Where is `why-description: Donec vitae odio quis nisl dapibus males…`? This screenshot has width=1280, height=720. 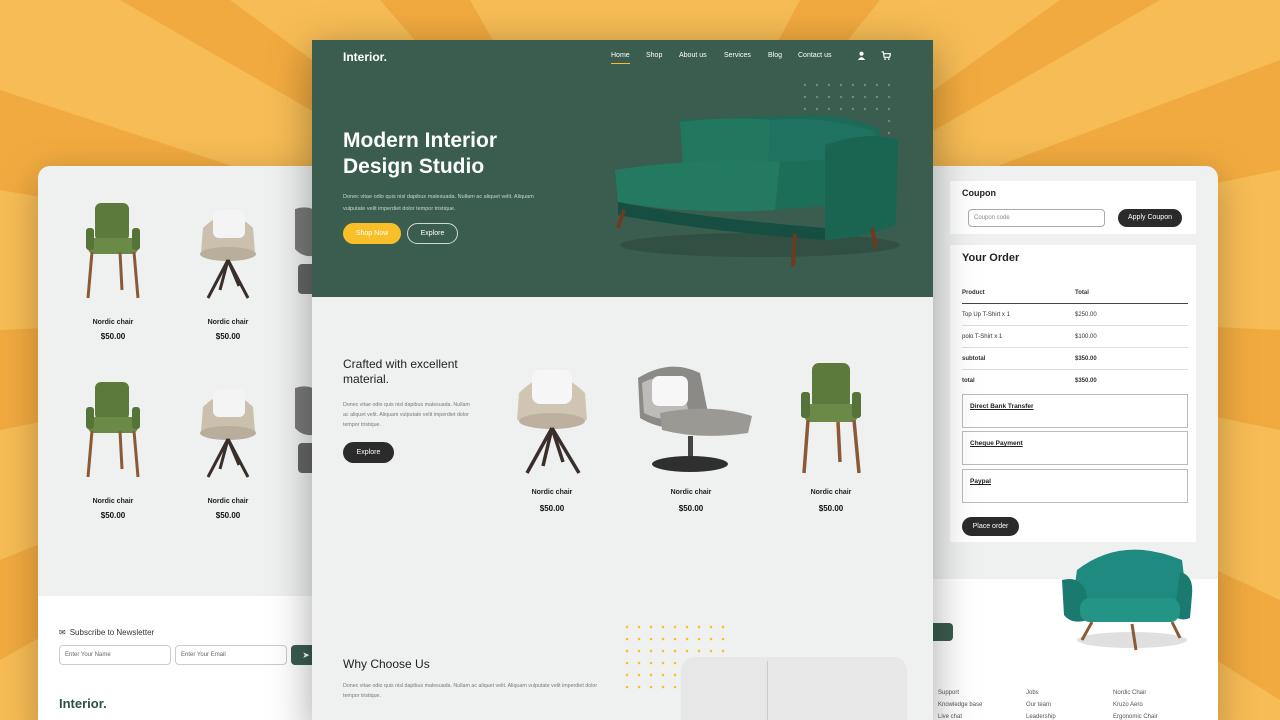 why-description: Donec vitae odio quis nisl dapibus males… is located at coordinates (470, 691).